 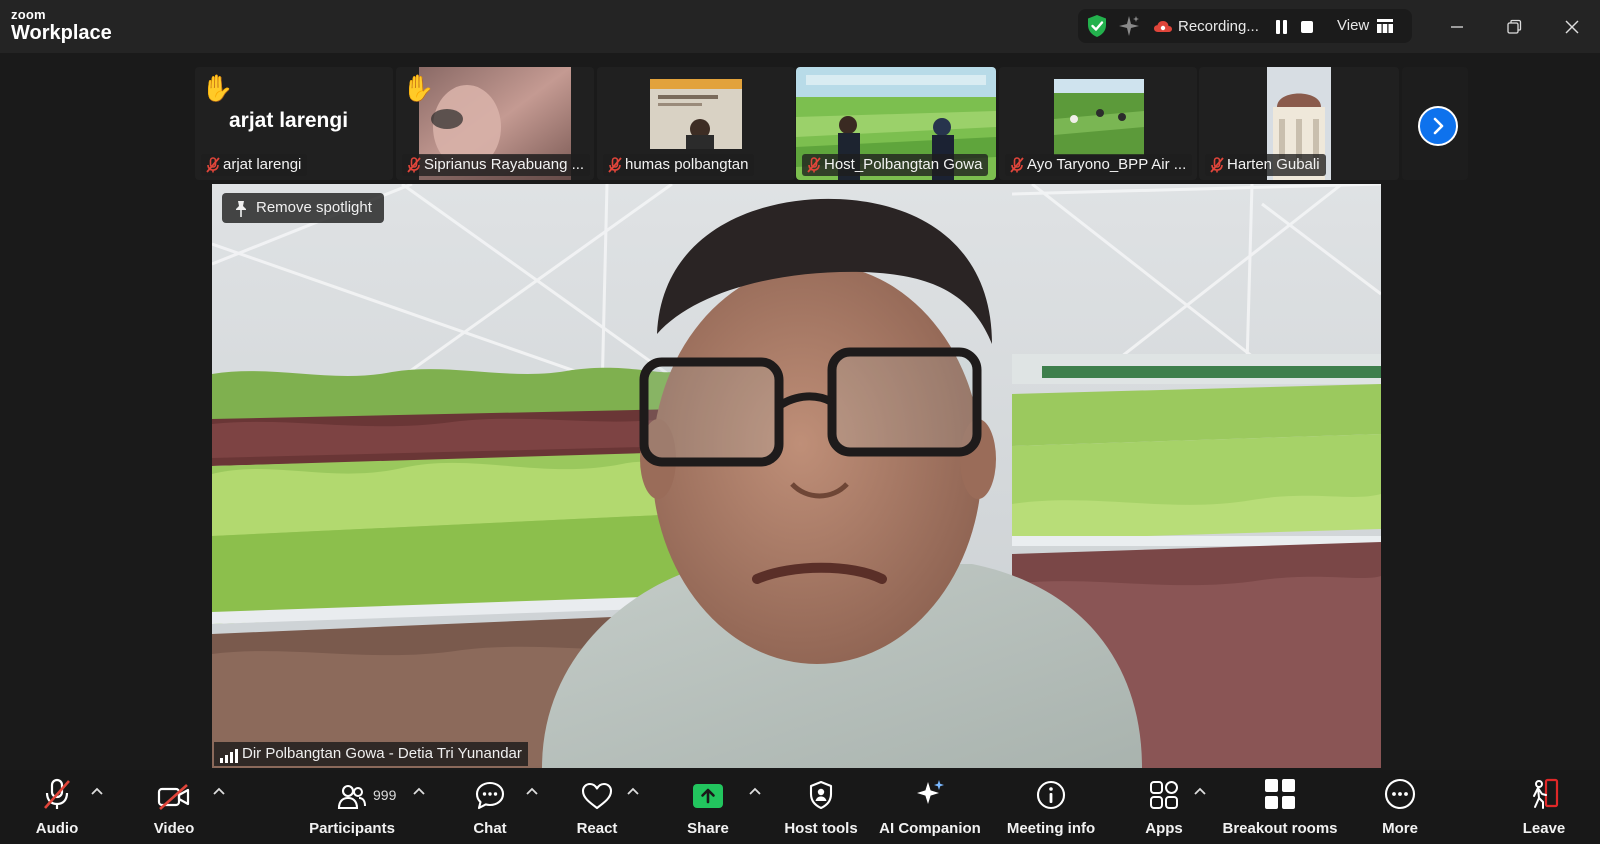 I want to click on security-shield-icon, so click(x=1097, y=28).